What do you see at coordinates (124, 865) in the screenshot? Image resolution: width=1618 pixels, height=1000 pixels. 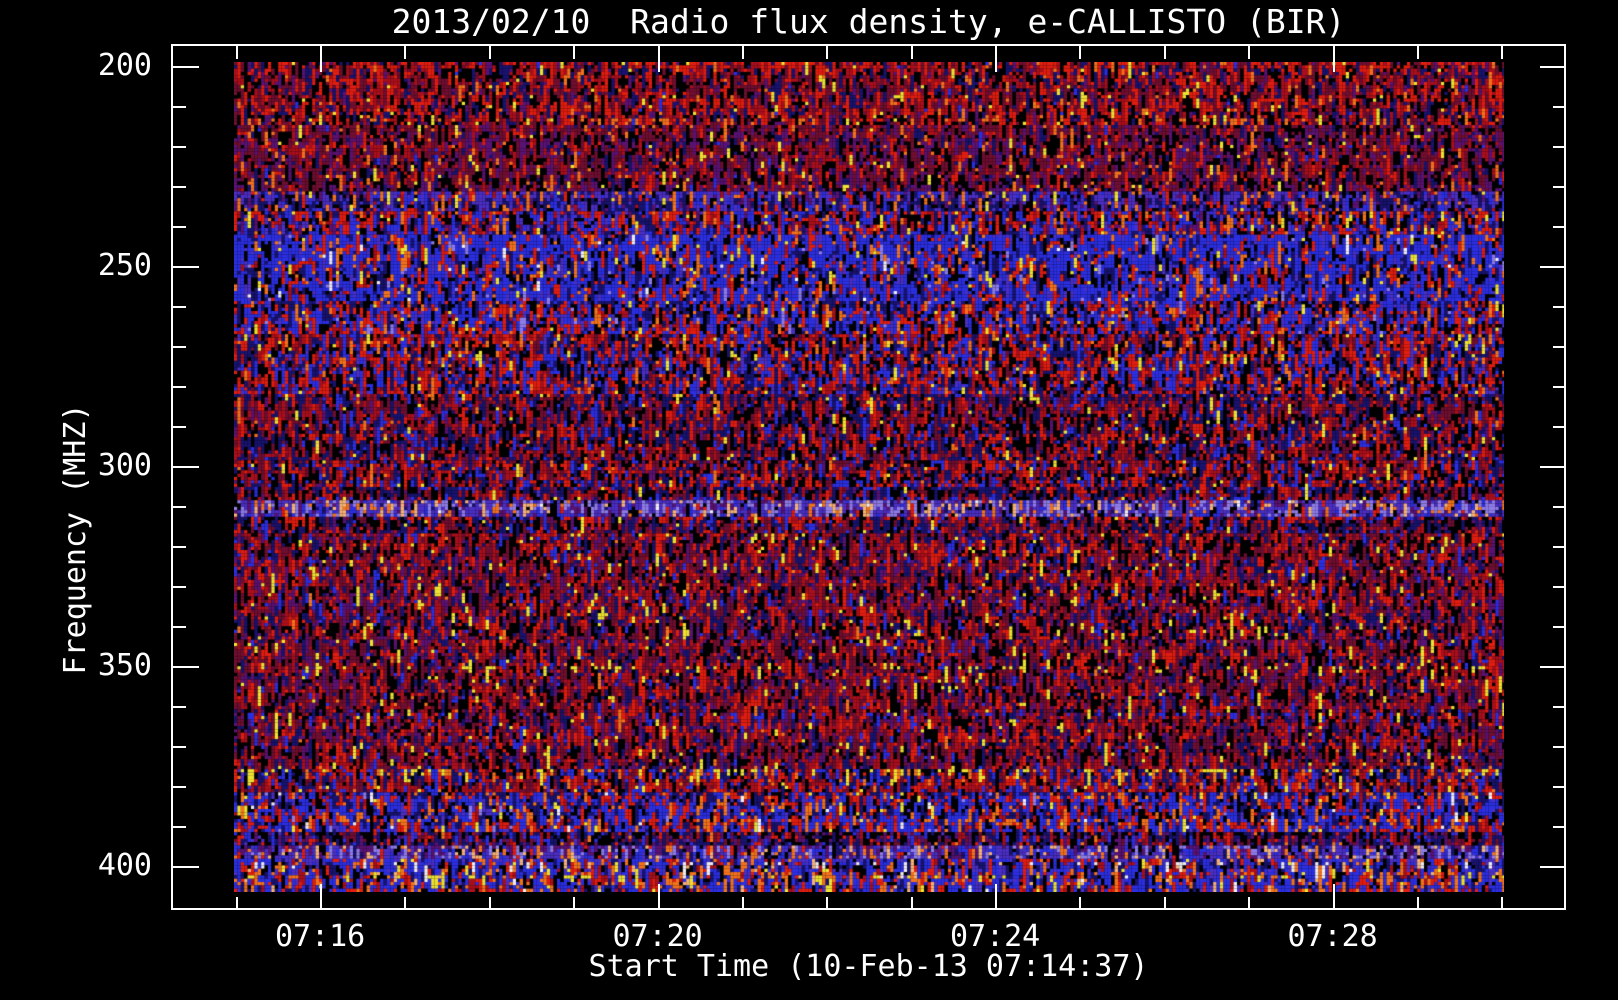 I see `y-tick-label: 400` at bounding box center [124, 865].